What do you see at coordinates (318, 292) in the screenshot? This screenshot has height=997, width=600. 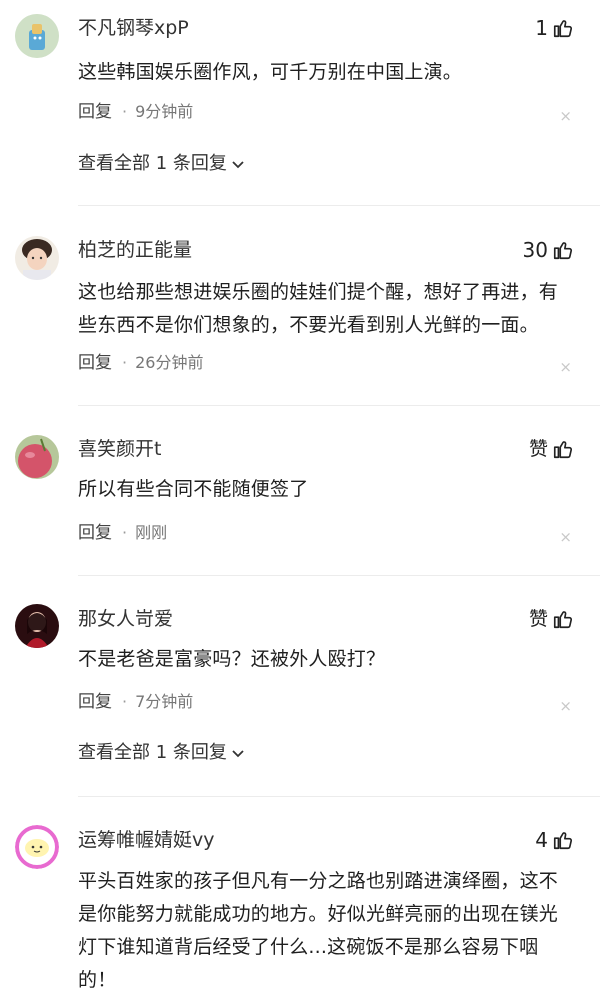 I see `comment-line: 这也给那些想进娱乐圈的娃娃们提个醒，想好了再进，有` at bounding box center [318, 292].